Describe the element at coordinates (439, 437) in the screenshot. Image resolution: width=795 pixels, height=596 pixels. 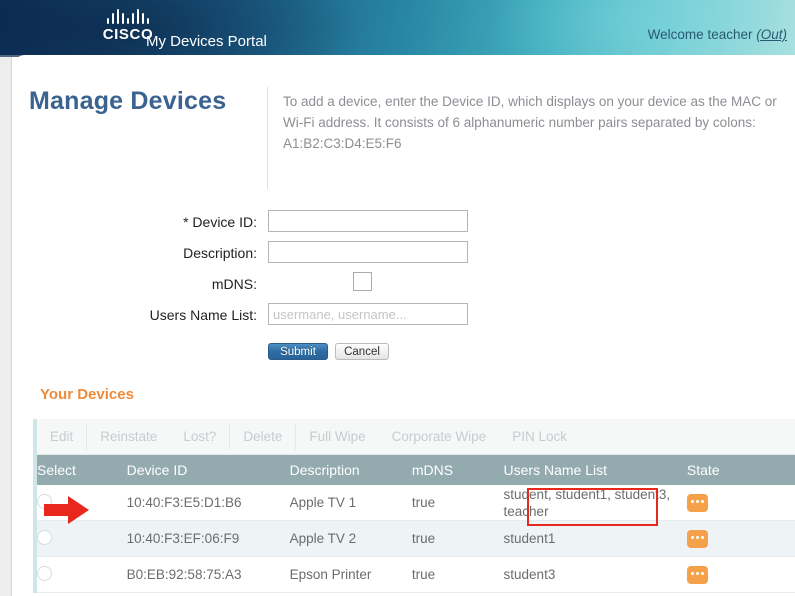
I see `toolbar-button-corporate-wipe: Corporate Wipe` at that location.